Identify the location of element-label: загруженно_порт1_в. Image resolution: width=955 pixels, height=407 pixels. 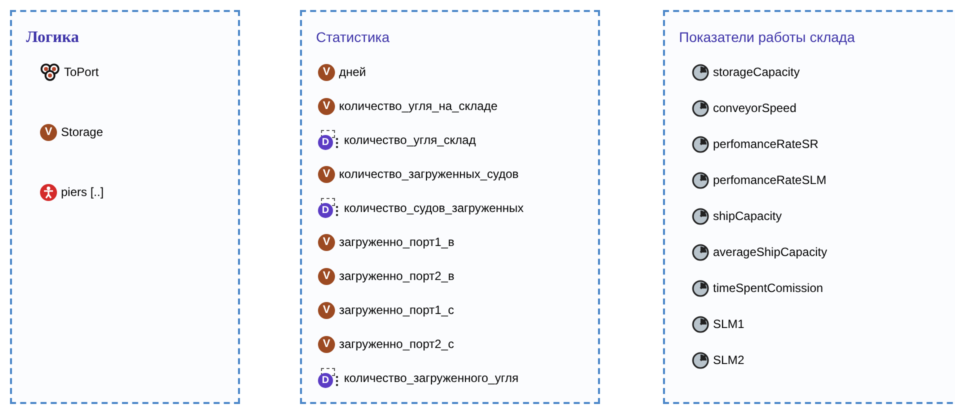
(396, 242).